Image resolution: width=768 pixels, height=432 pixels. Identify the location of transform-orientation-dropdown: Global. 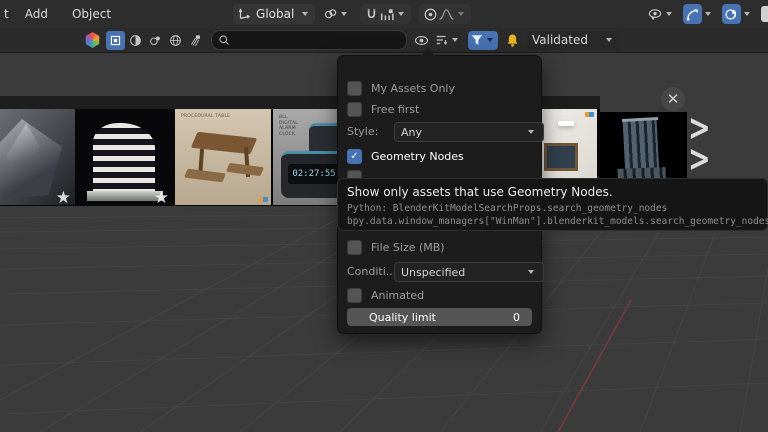
(274, 14).